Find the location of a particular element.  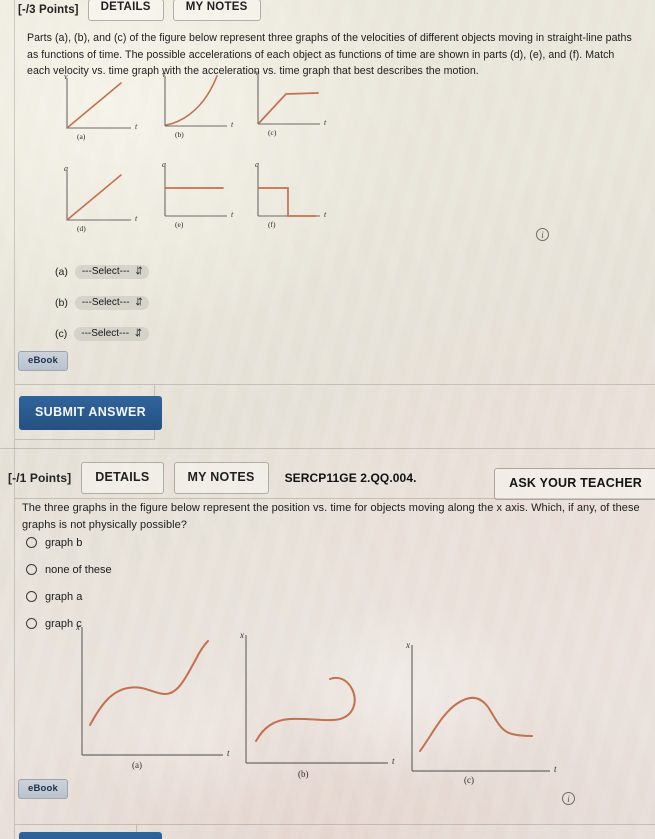

details-button: DETAILS is located at coordinates (125, 11).